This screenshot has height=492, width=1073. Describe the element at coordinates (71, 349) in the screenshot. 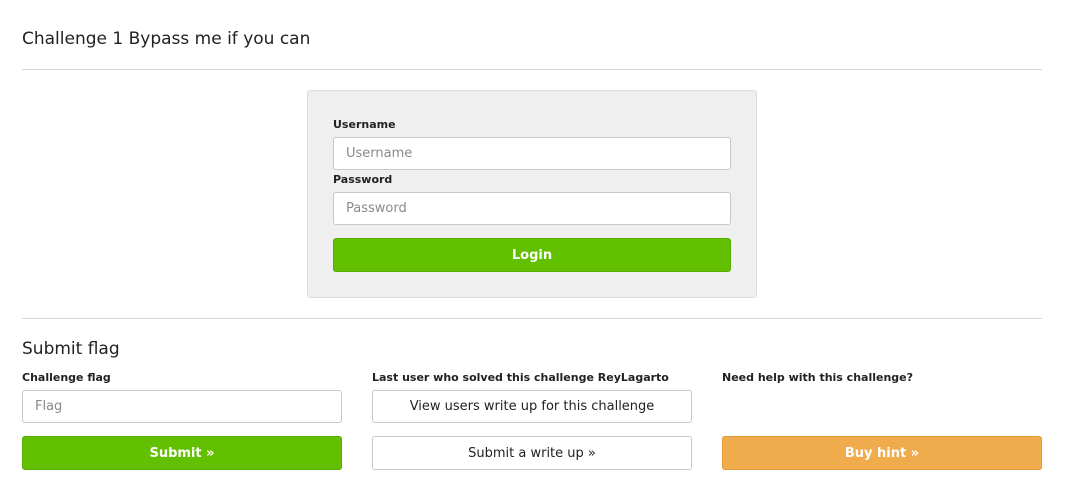

I see `submit-flag-heading: Submit flag` at that location.